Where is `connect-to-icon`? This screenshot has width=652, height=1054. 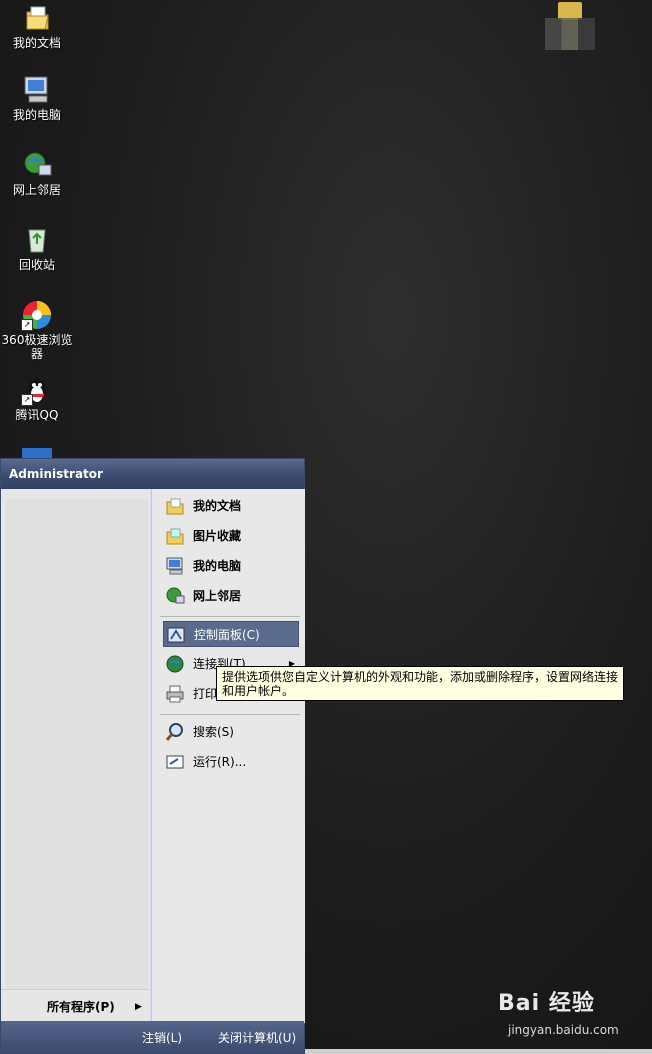 connect-to-icon is located at coordinates (175, 664).